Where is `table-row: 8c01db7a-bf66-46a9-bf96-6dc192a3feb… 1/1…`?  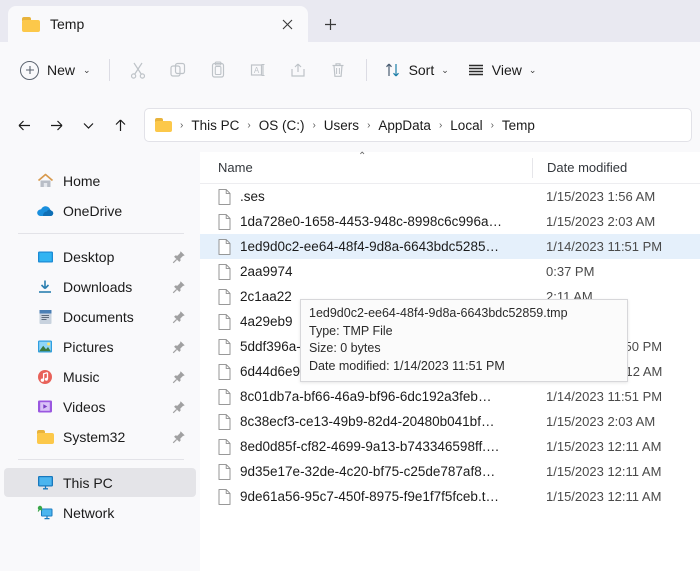 table-row: 8c01db7a-bf66-46a9-bf96-6dc192a3feb… 1/1… is located at coordinates (450, 396).